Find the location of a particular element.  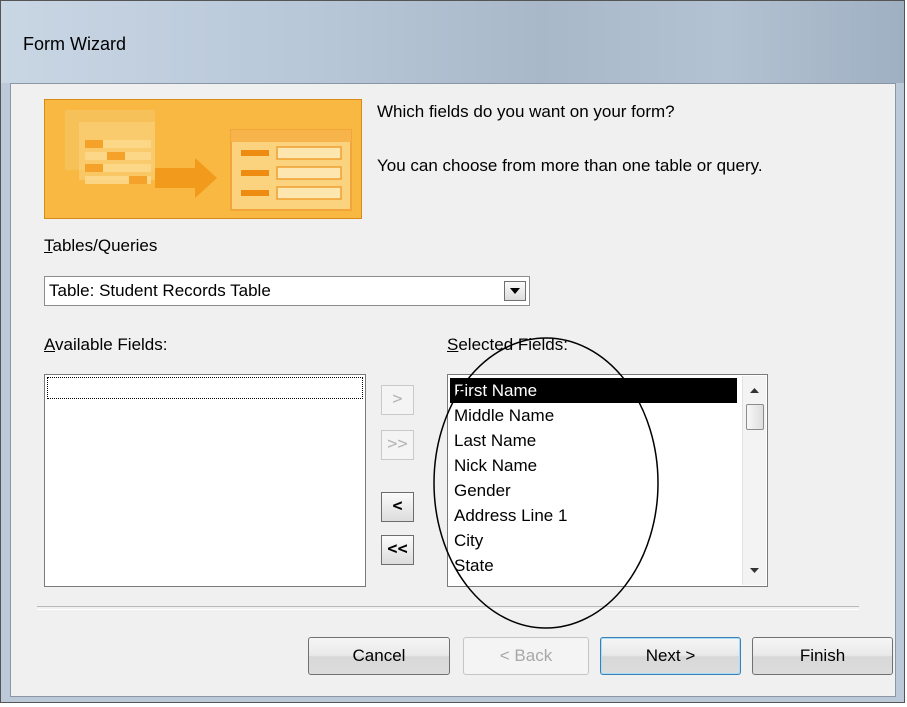

vertical-scrollbar is located at coordinates (754, 480).